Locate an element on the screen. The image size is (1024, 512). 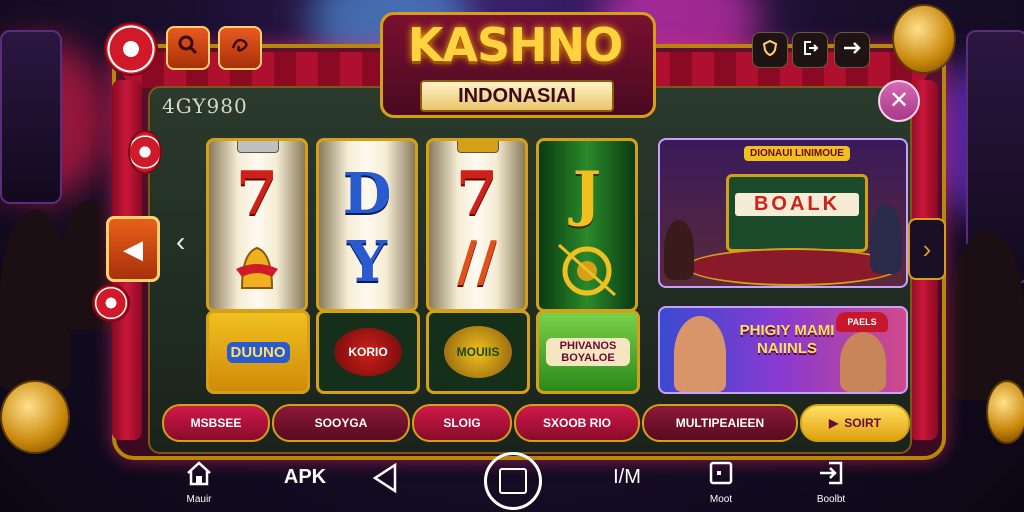
promo-slot-screen: BOALK is located at coordinates (797, 213).